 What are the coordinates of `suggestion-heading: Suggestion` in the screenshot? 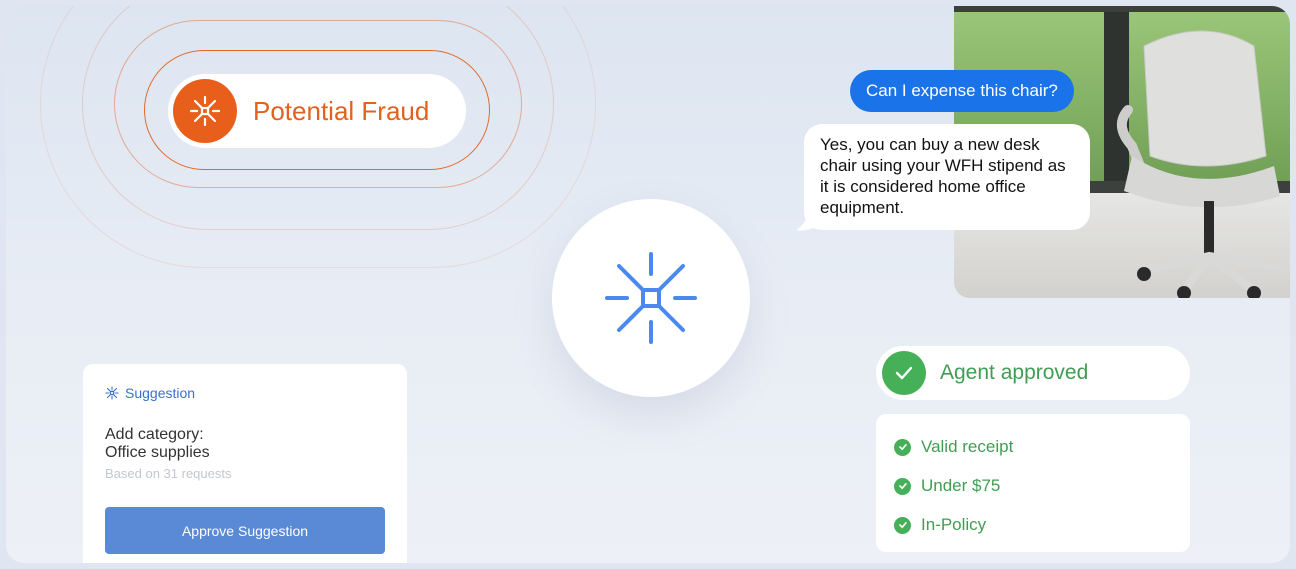 It's located at (160, 393).